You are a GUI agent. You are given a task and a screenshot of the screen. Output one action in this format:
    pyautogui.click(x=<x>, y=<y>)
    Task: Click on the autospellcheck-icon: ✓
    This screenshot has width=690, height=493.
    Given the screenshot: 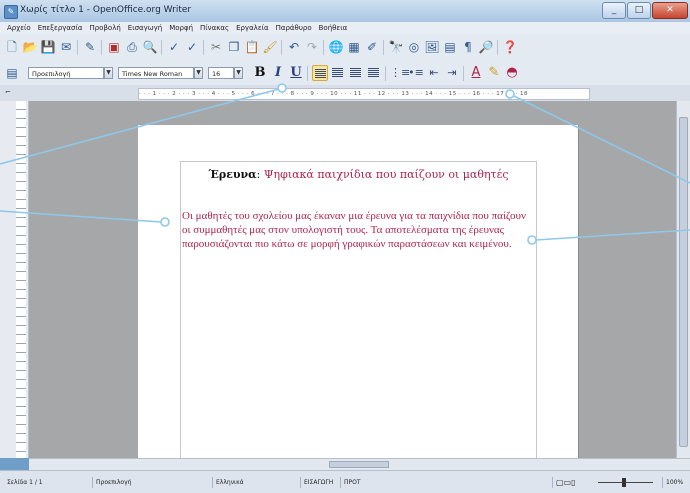 What is the action you would take?
    pyautogui.click(x=192, y=47)
    